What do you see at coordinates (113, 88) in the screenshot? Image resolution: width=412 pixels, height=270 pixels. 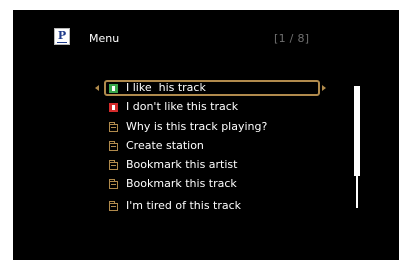 I see `thumbs-up-icon` at bounding box center [113, 88].